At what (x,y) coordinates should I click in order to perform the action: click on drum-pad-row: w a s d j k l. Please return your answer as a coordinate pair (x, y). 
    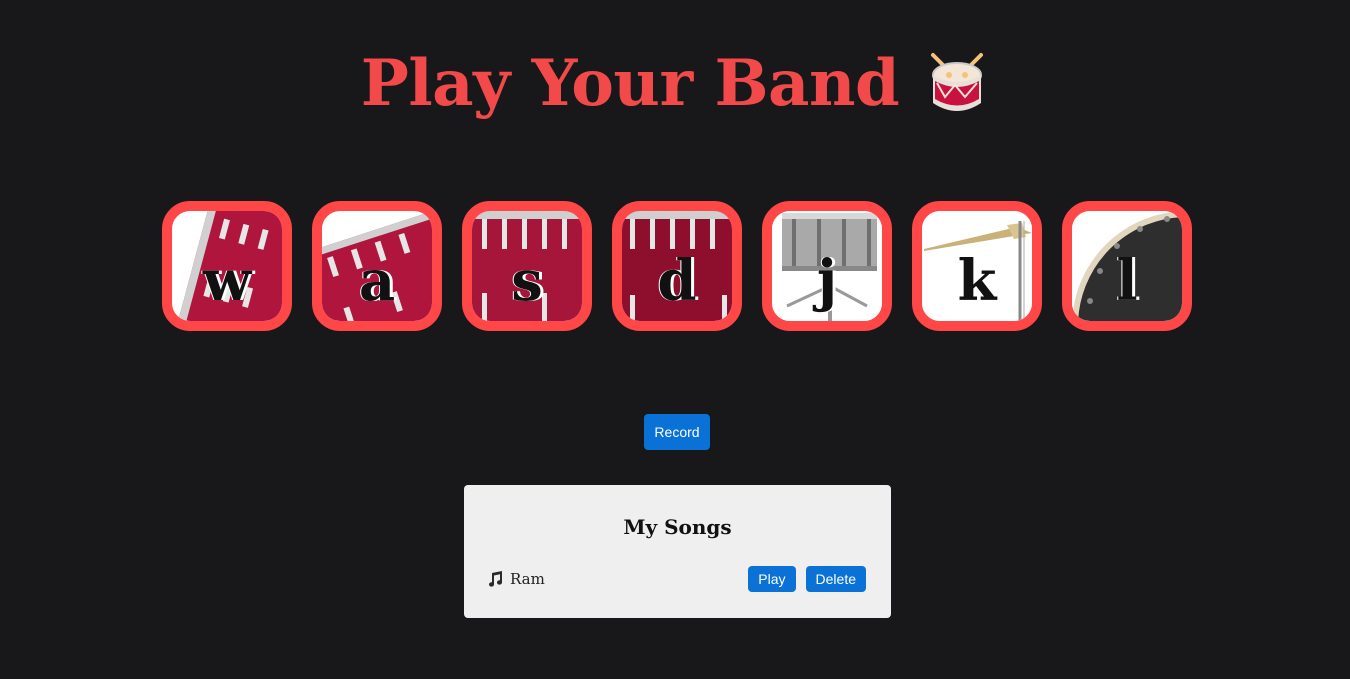
    Looking at the image, I should click on (677, 266).